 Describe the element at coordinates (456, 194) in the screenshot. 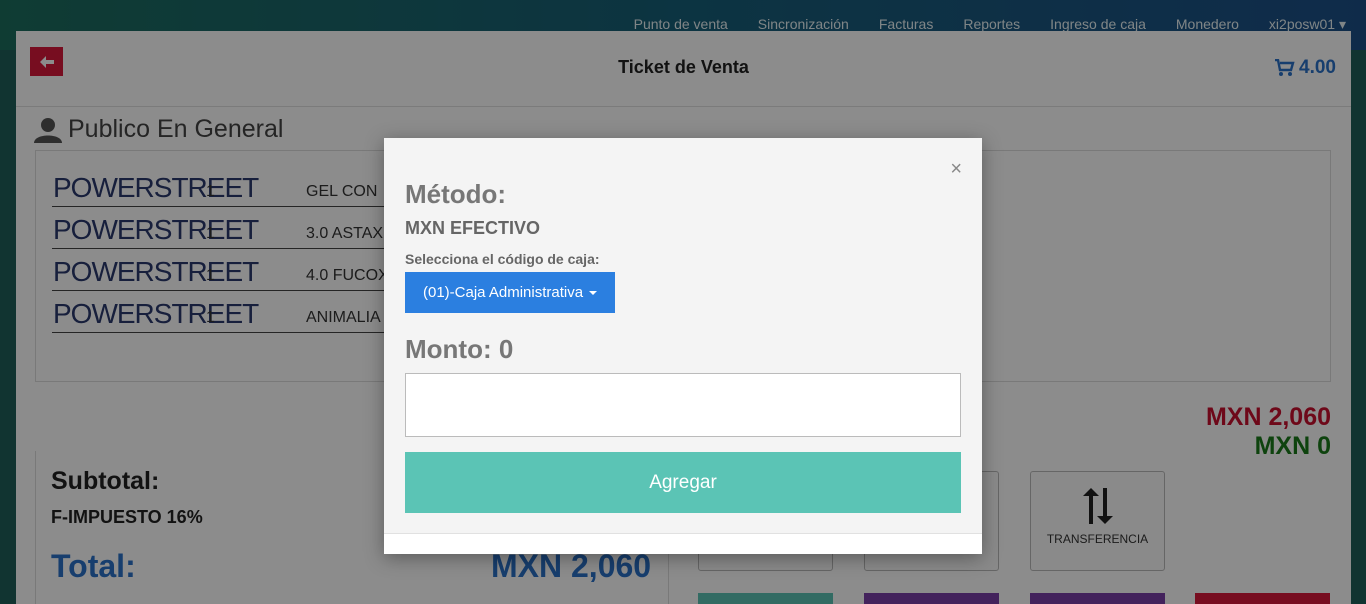

I see `method-heading: Método:` at that location.